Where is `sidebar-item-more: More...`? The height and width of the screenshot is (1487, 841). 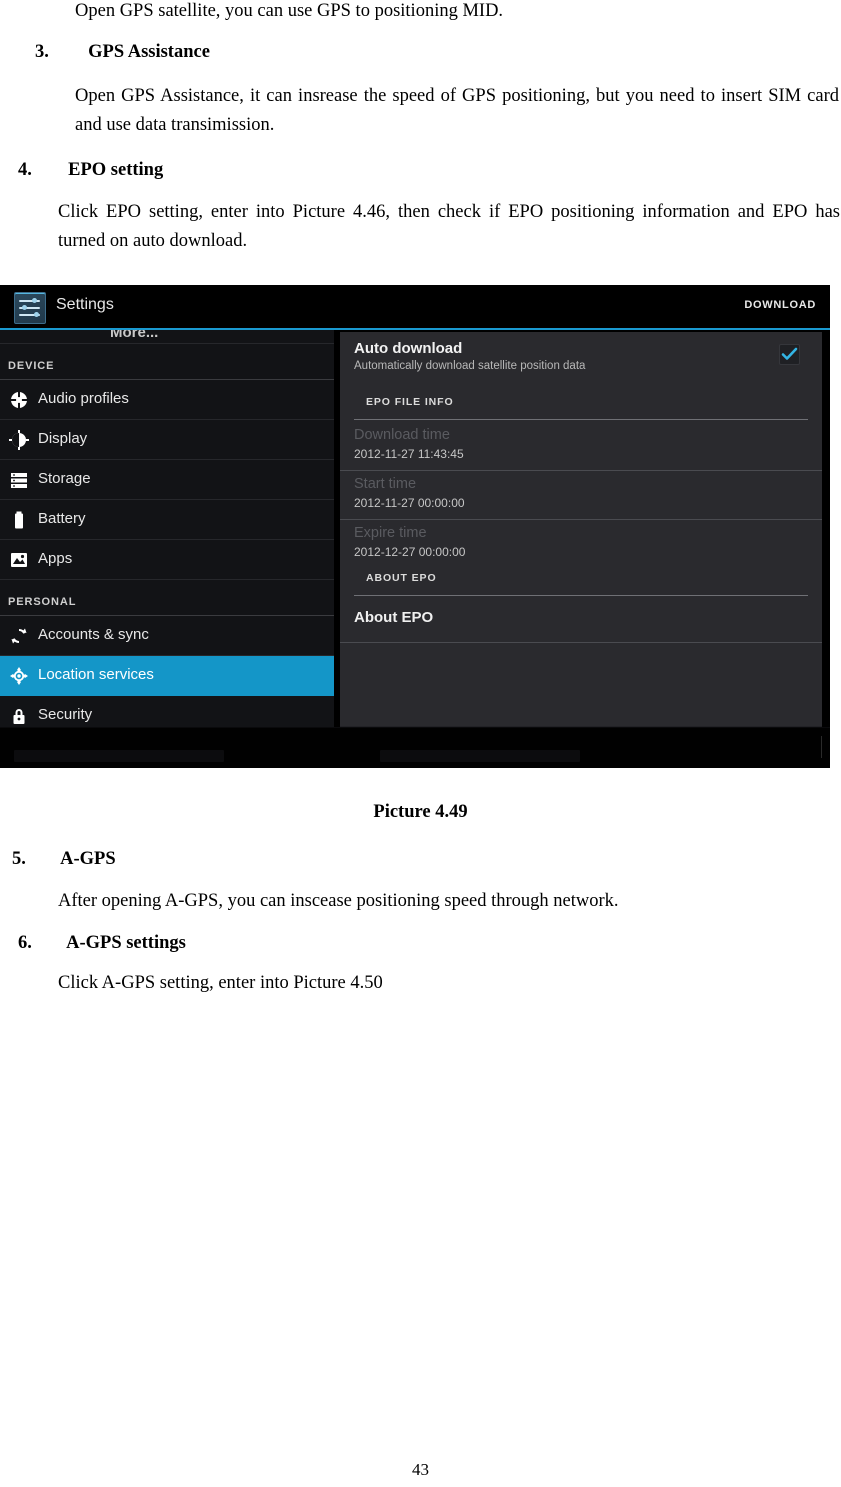 sidebar-item-more: More... is located at coordinates (167, 337).